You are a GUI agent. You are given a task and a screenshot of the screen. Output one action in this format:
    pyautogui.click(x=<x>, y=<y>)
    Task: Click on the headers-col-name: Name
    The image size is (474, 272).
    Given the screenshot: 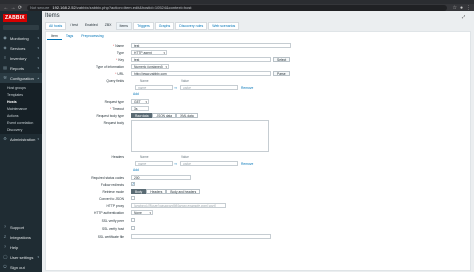 What is the action you would take?
    pyautogui.click(x=144, y=157)
    